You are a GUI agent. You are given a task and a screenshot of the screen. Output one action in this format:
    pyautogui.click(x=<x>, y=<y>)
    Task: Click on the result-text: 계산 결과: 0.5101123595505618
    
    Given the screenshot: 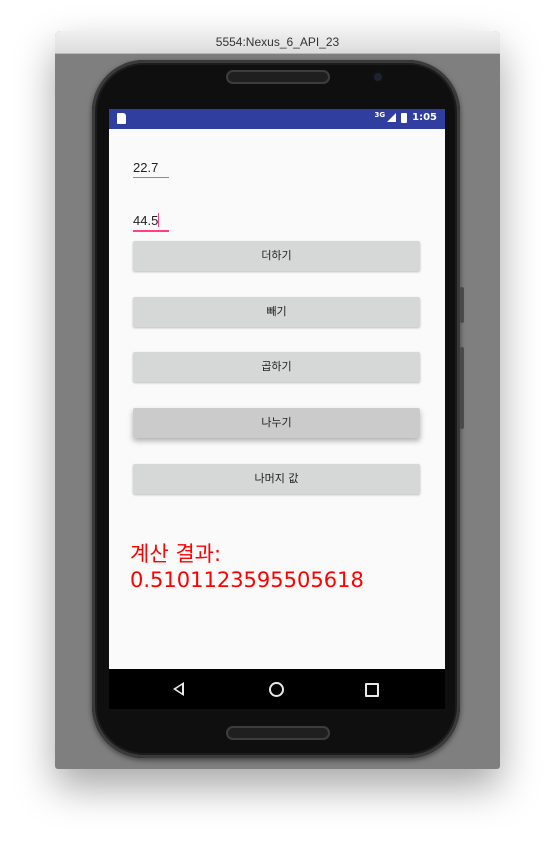 What is the action you would take?
    pyautogui.click(x=280, y=567)
    